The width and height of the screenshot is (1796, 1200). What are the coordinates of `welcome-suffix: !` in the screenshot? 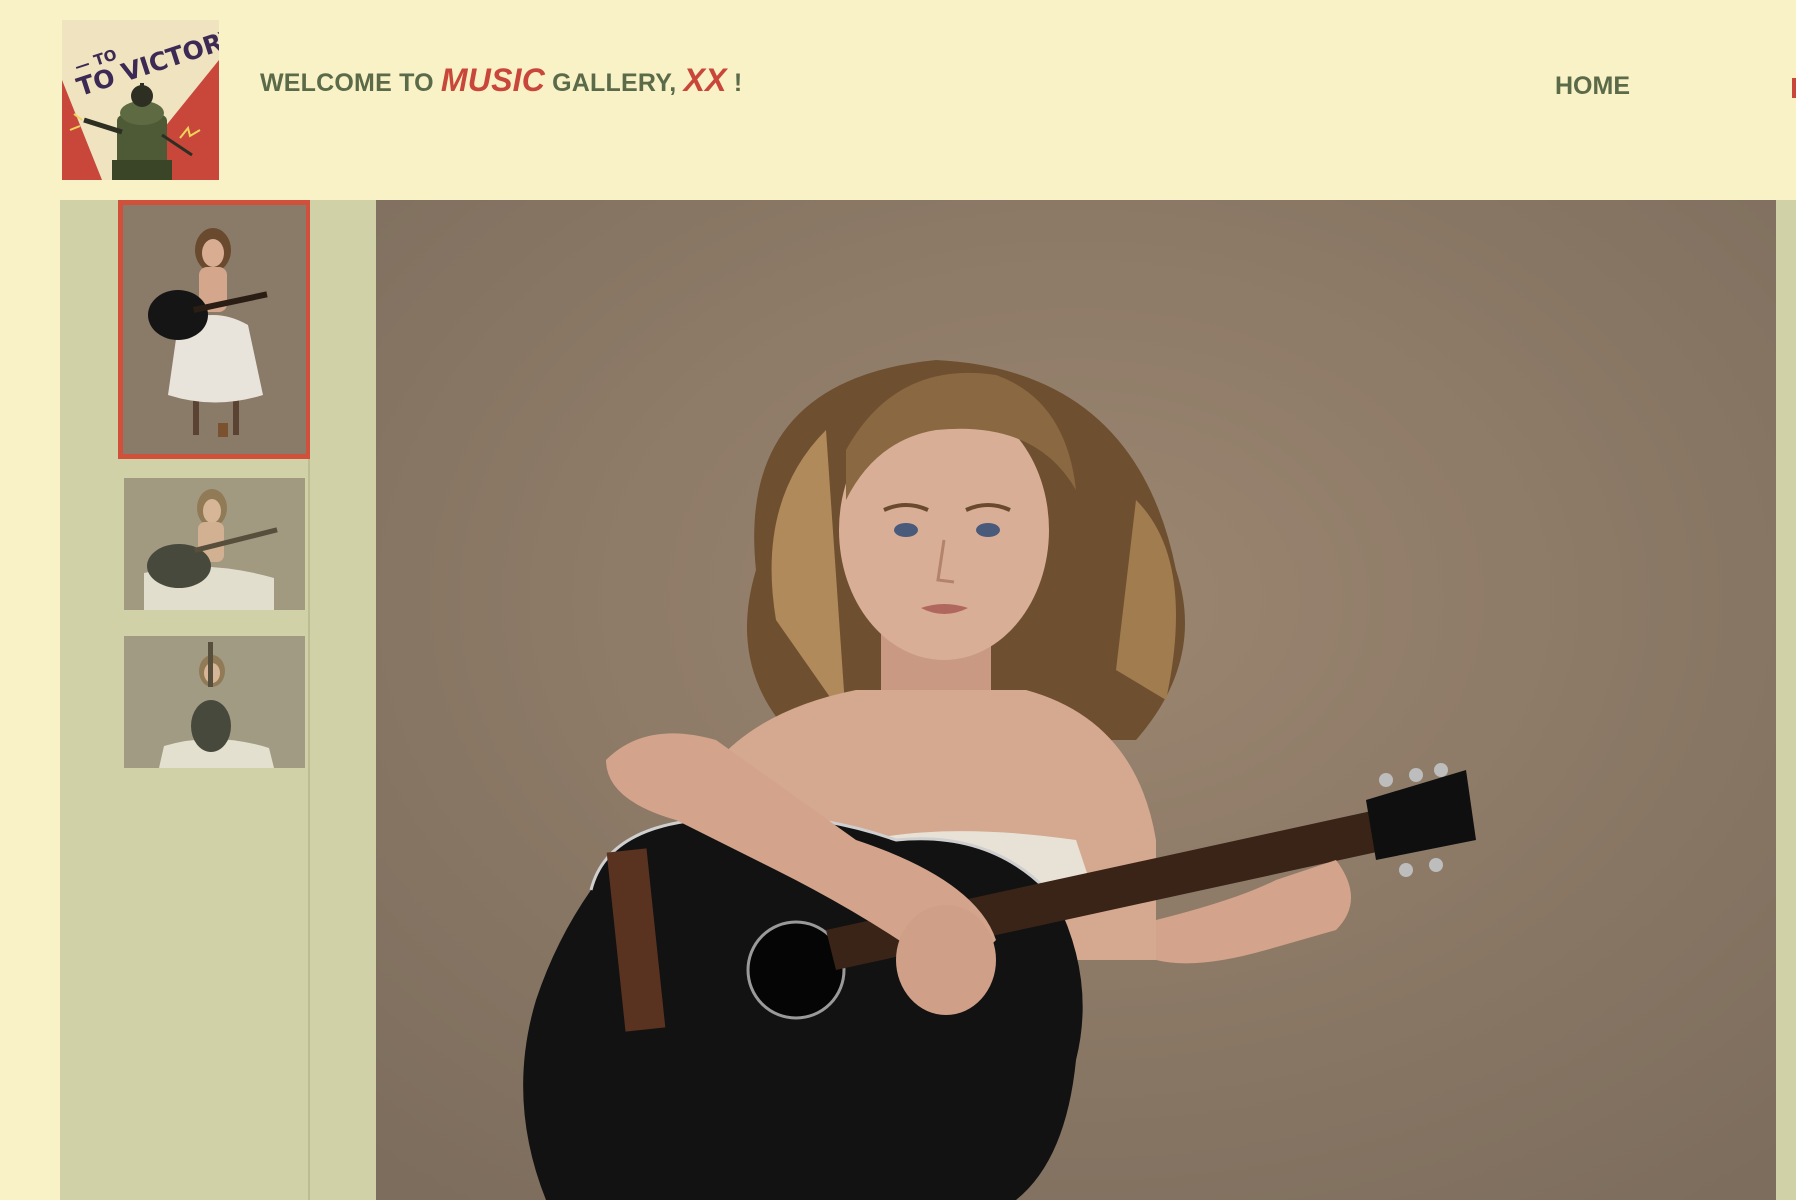 It's located at (734, 83).